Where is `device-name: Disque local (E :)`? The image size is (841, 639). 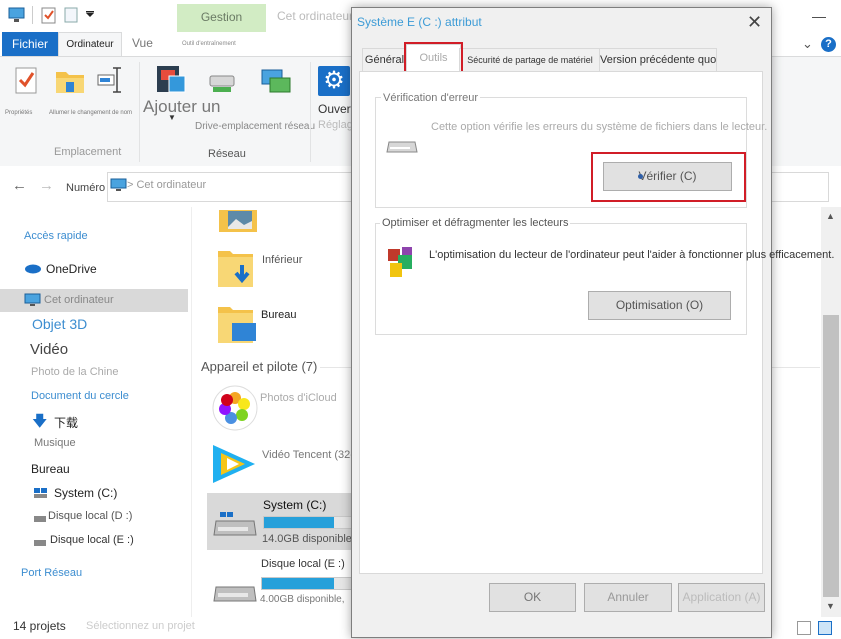
device-name: Disque local (E :) is located at coordinates (303, 564).